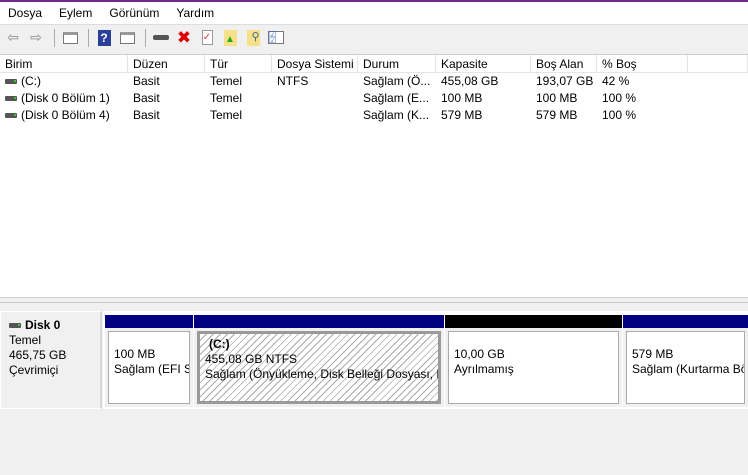 This screenshot has height=475, width=748. I want to click on console-tree-icon, so click(70, 38).